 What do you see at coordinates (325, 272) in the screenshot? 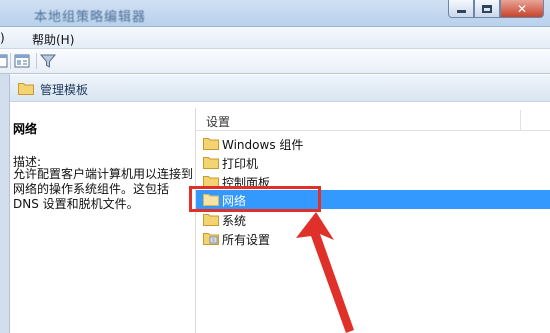
I see `annotation-arrow-icon` at bounding box center [325, 272].